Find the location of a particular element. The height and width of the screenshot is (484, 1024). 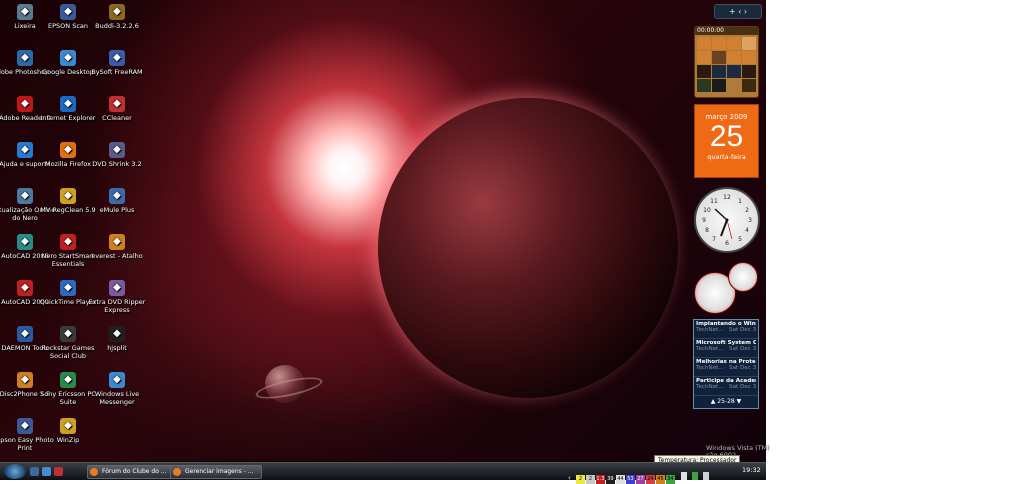

desktop-icon-label: WinZip is located at coordinates (68, 440).